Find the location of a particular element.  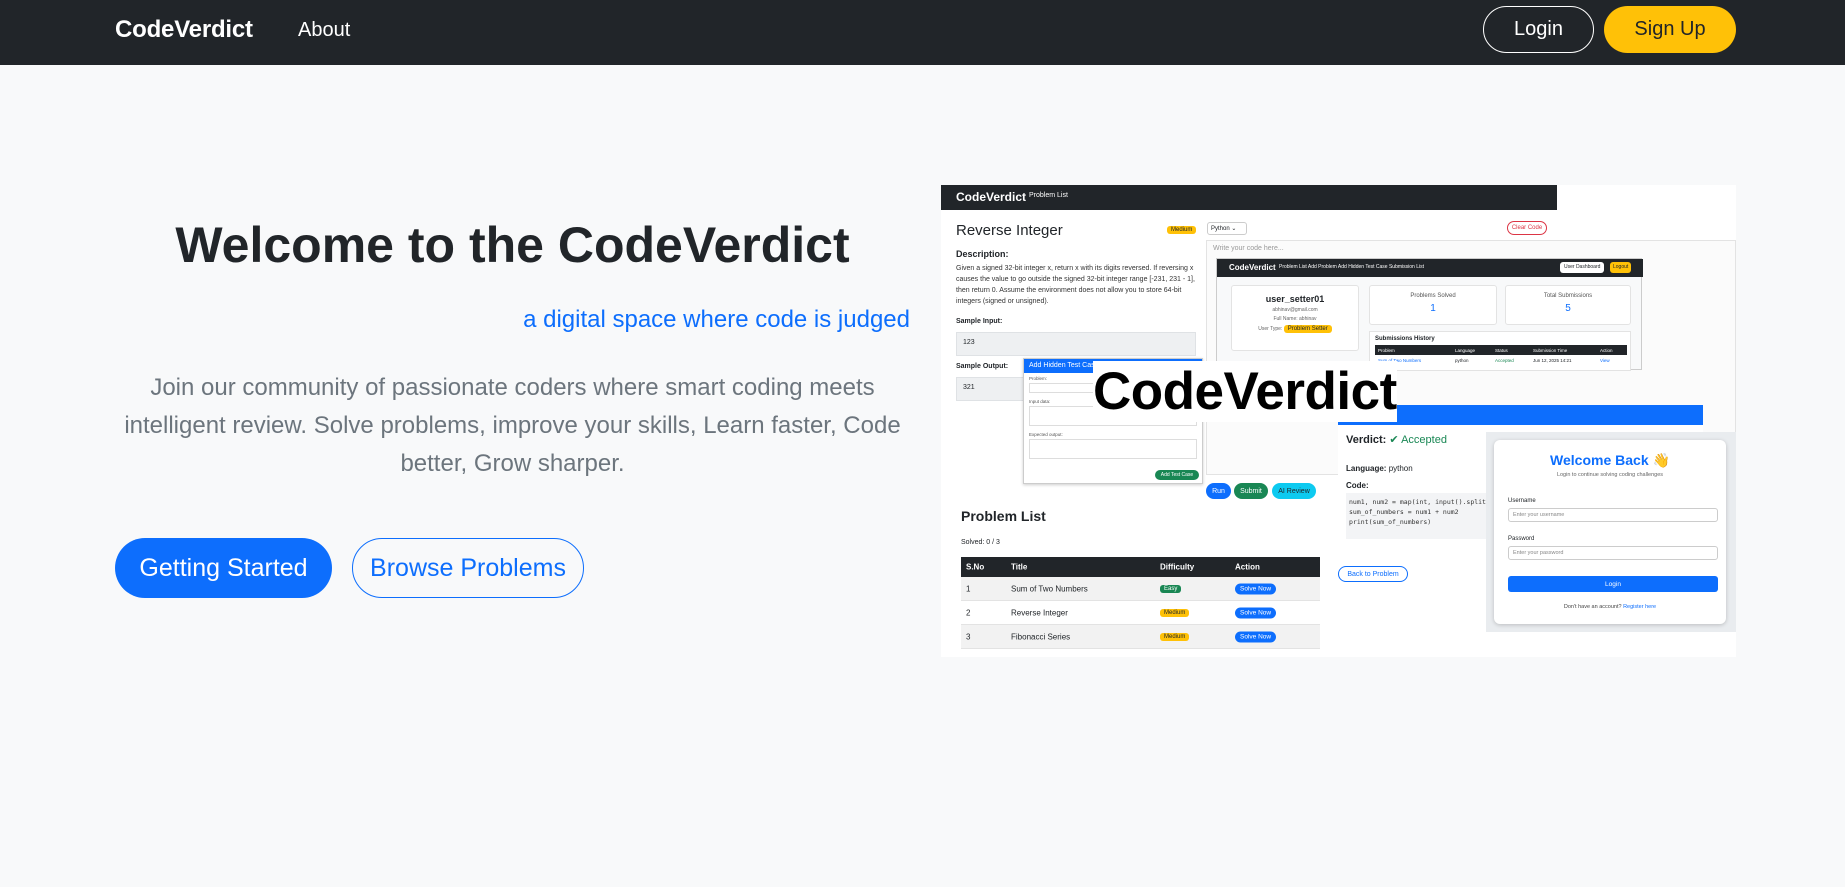

preview-submit-button: Submit is located at coordinates (1251, 491).